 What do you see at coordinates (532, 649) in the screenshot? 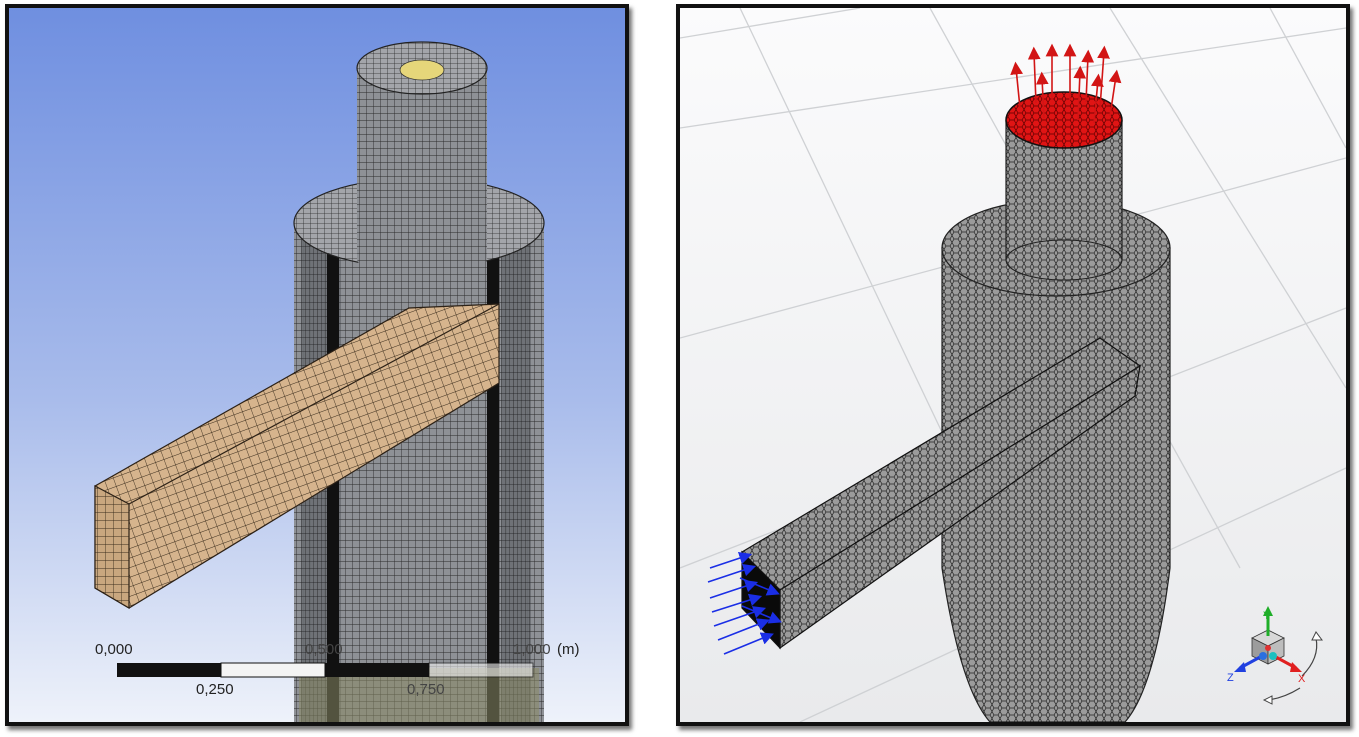
I see `scale-label-end: 1,000` at bounding box center [532, 649].